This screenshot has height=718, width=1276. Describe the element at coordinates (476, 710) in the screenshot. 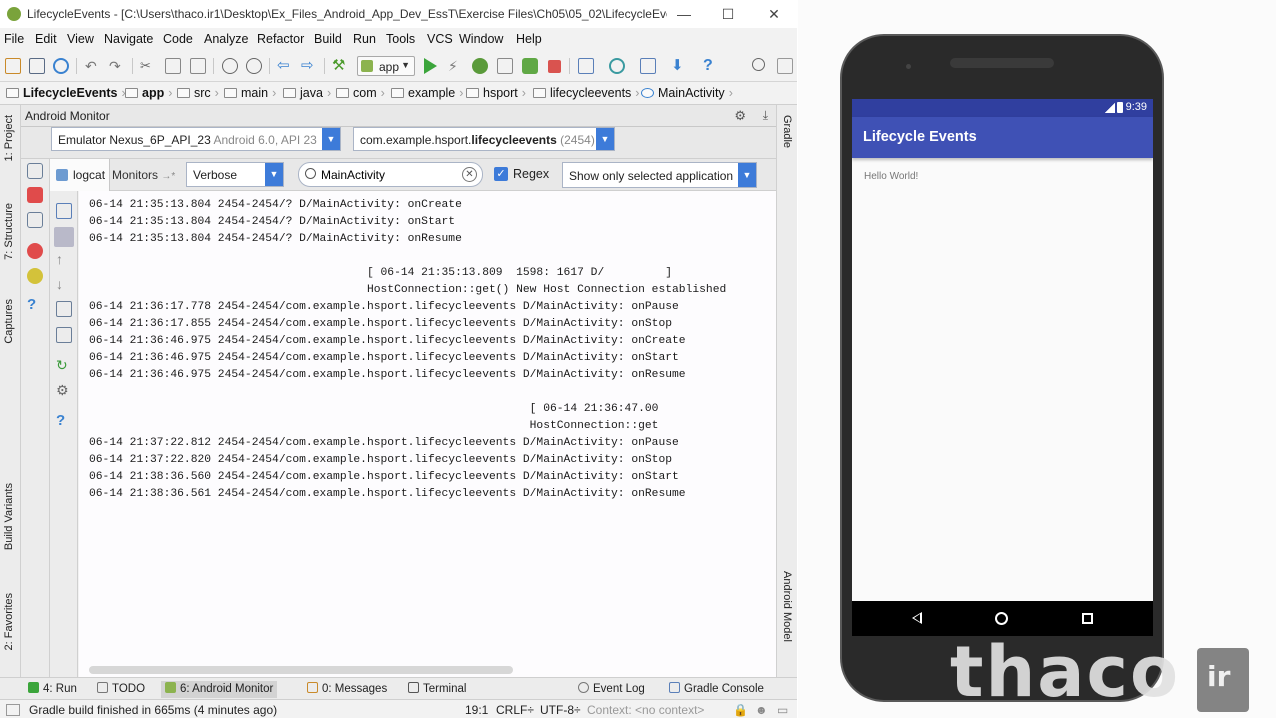

I see `caret-position: 19:1` at that location.